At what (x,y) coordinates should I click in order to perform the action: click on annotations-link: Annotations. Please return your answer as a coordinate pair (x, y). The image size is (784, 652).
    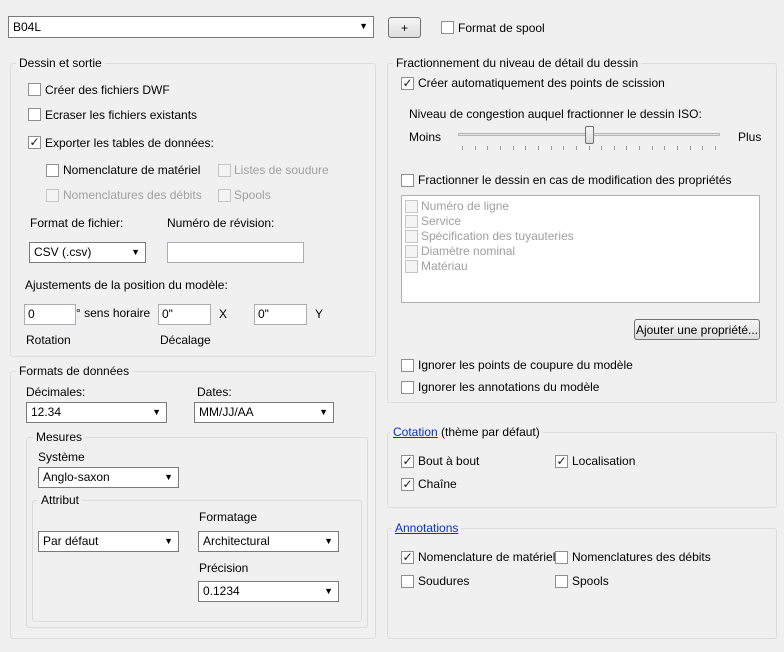
    Looking at the image, I should click on (426, 528).